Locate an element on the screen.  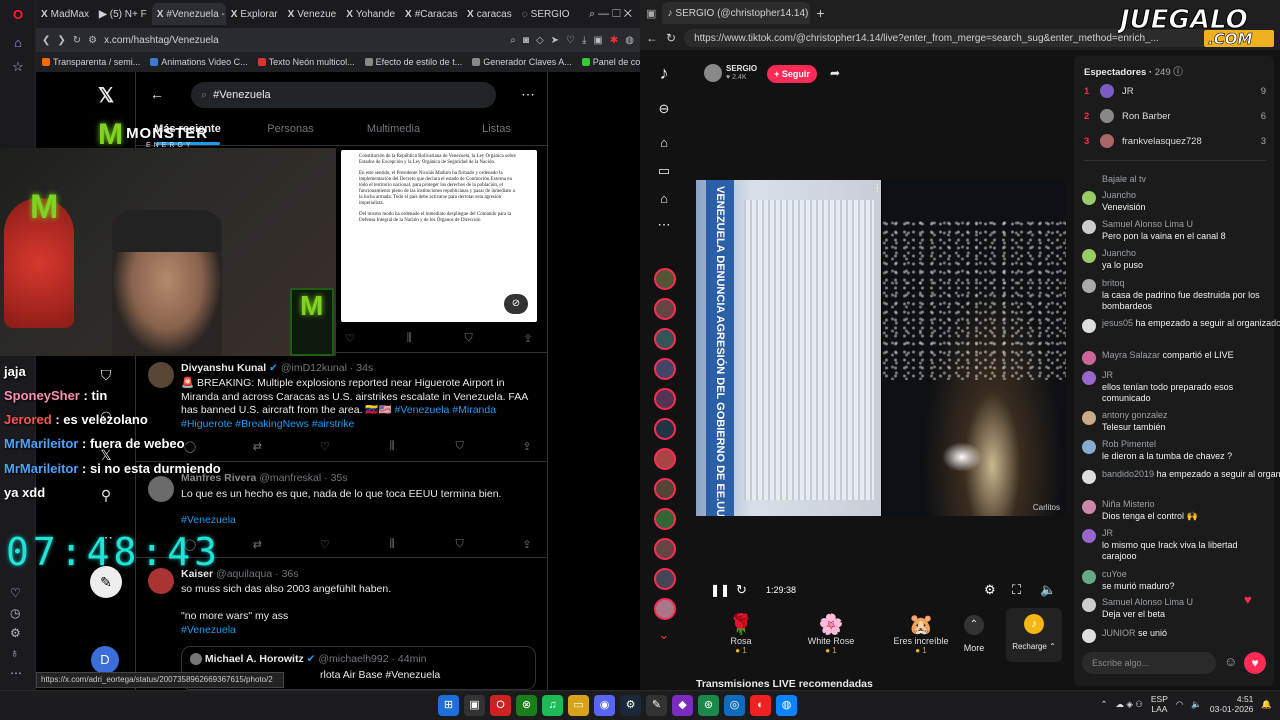
star-icon: ☆ is located at coordinates (18, 66).